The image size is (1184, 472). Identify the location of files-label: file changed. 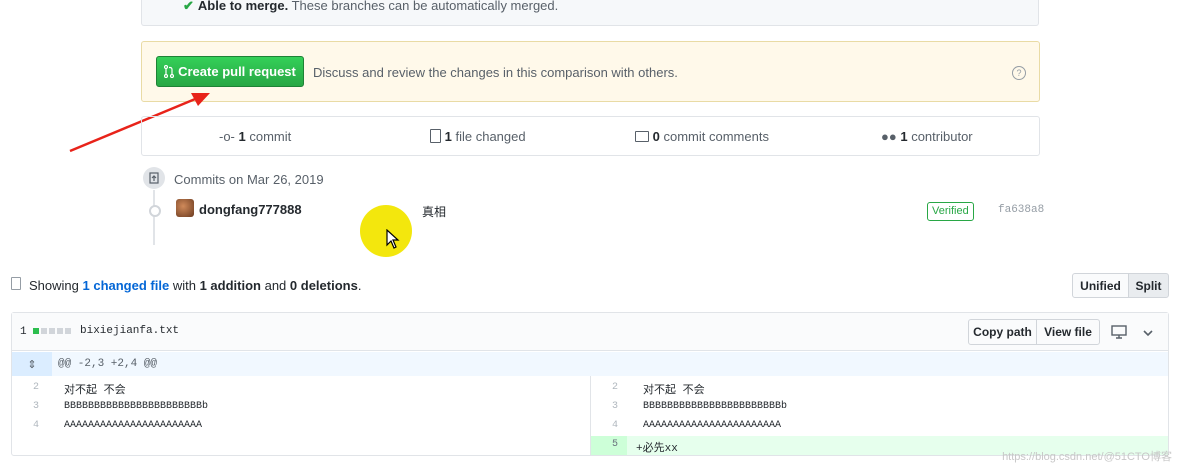
(490, 136).